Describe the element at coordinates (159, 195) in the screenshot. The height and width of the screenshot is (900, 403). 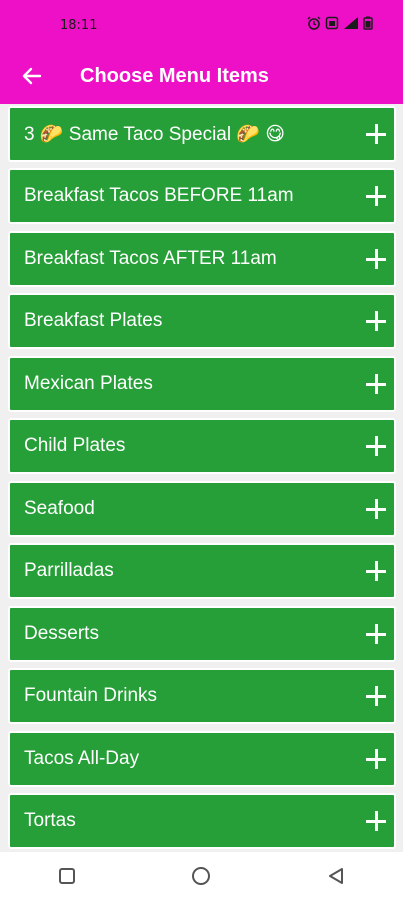
I see `menu-item-label: Breakfast Tacos BEFORE 11am` at that location.